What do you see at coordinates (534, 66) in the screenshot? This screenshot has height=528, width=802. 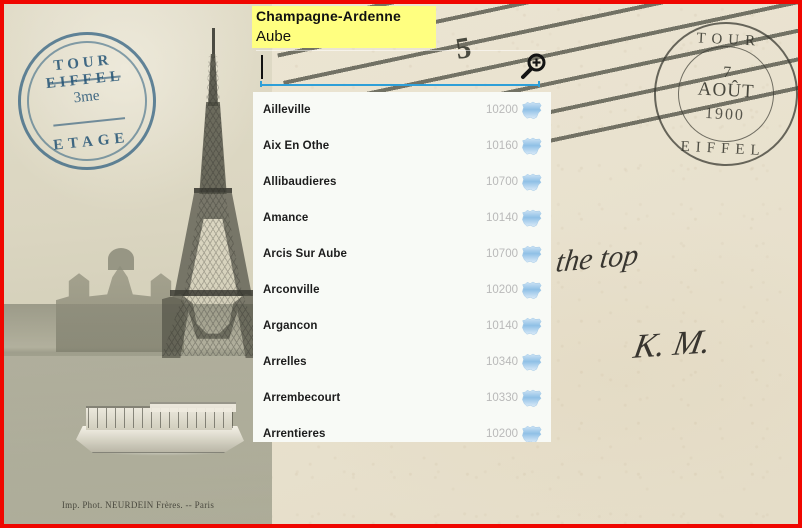 I see `magnifier-plus-icon` at bounding box center [534, 66].